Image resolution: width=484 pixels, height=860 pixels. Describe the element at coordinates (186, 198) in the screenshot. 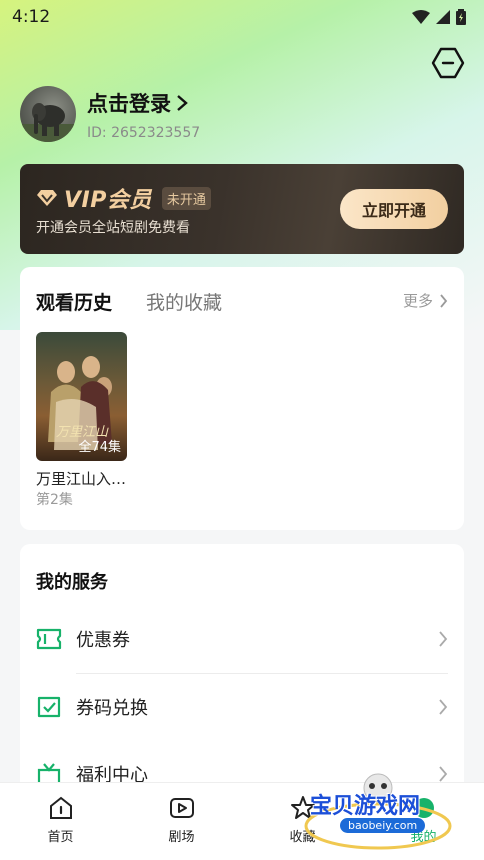

I see `vip-status-badge: 未开通` at that location.